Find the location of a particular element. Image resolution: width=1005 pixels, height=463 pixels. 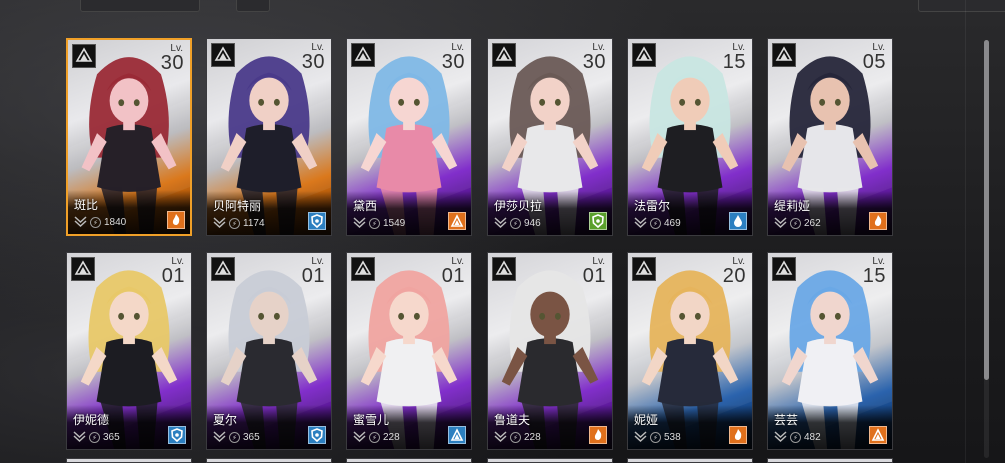

top-tab is located at coordinates (140, 6).